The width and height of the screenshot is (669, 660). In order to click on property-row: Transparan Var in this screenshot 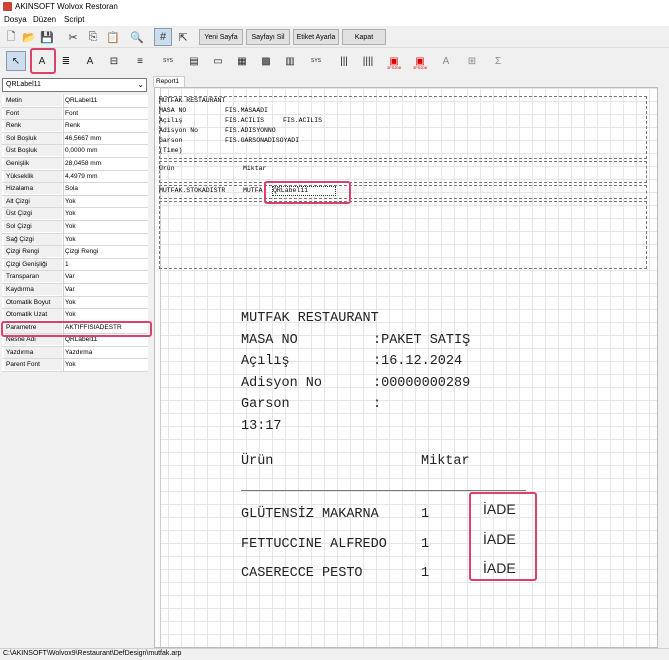, I will do `click(75, 277)`.